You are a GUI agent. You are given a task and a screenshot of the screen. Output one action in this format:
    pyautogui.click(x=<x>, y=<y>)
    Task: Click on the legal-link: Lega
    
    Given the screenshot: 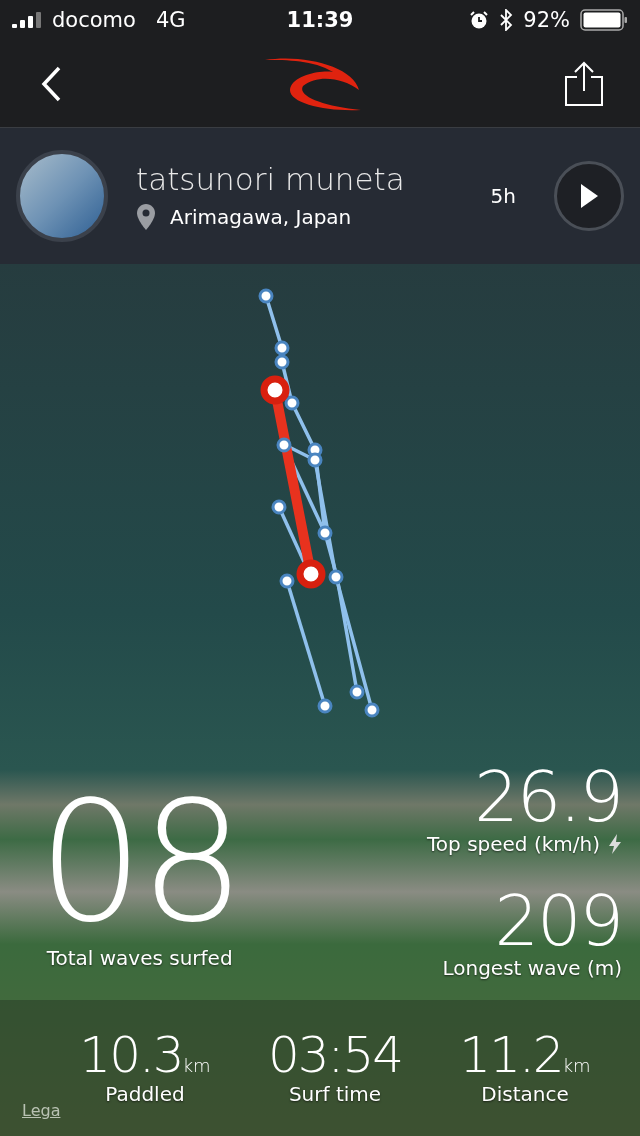 What is the action you would take?
    pyautogui.click(x=41, y=1110)
    